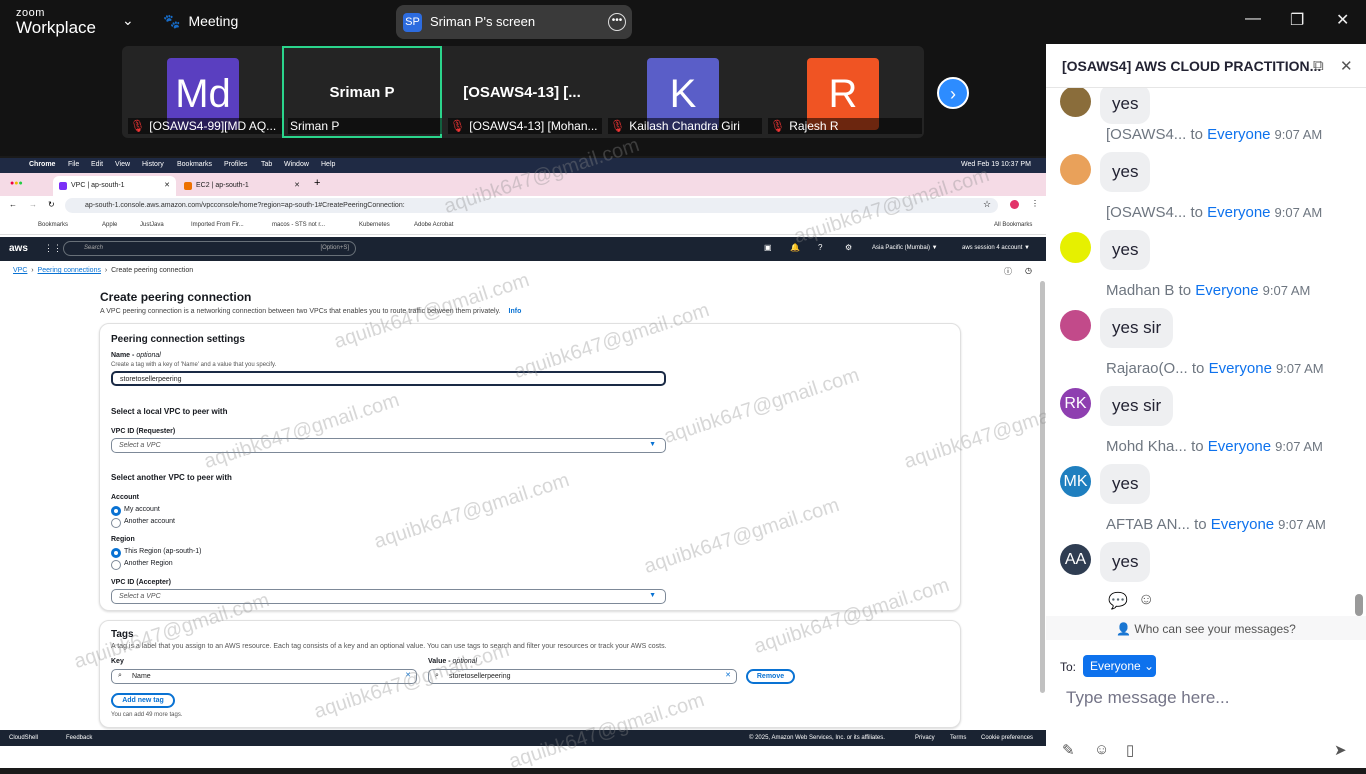 The image size is (1366, 774). What do you see at coordinates (1119, 666) in the screenshot?
I see `recipient-dropdown: Everyone ⌄` at bounding box center [1119, 666].